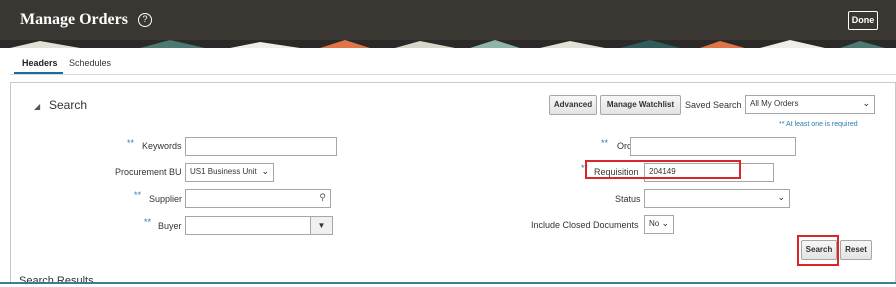 The width and height of the screenshot is (896, 287). I want to click on saved-search-label: Saved Search, so click(713, 105).